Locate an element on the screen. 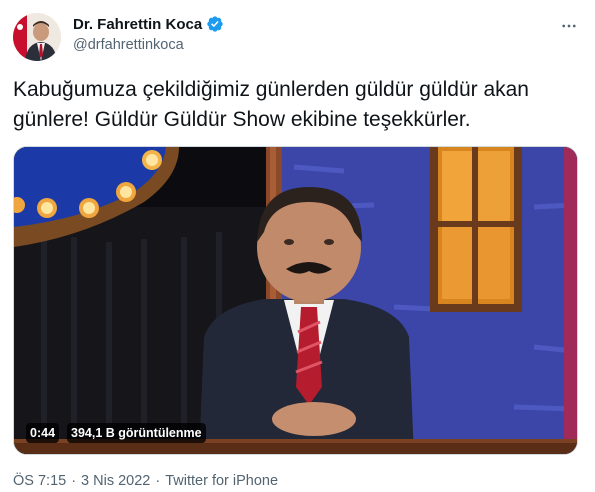 This screenshot has width=595, height=492. more-options-icon is located at coordinates (569, 26).